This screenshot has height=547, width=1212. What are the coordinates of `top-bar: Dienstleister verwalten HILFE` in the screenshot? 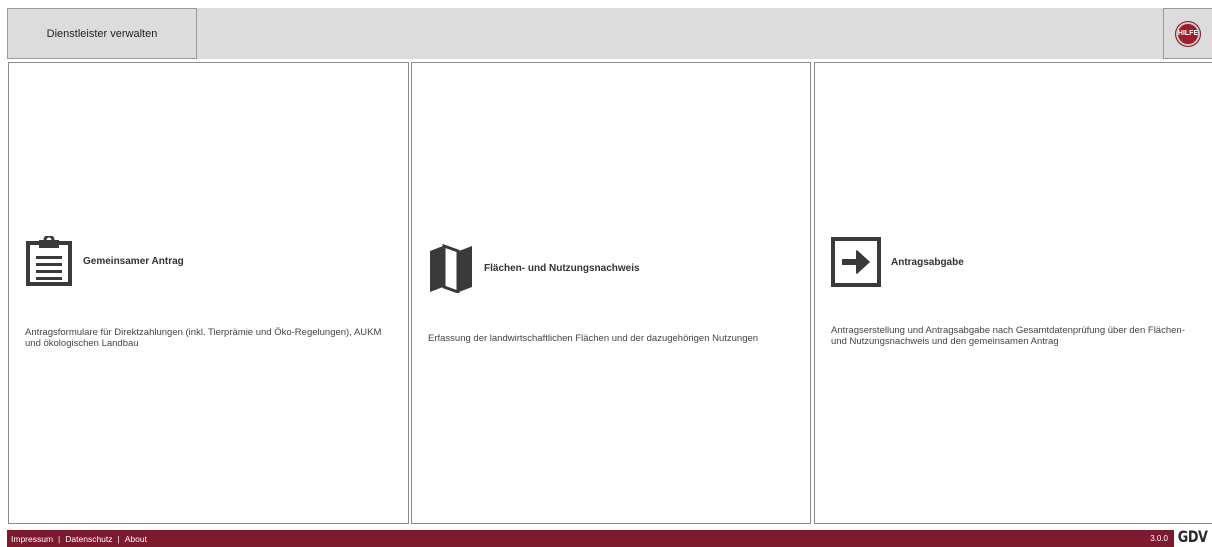 It's located at (609, 33).